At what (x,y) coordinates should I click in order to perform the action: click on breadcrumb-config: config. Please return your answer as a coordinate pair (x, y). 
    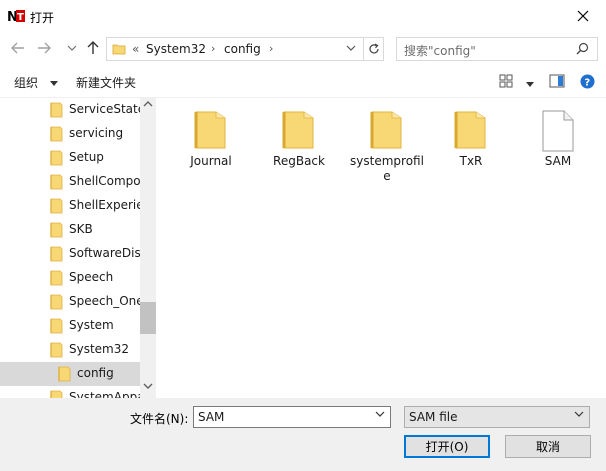
    Looking at the image, I should click on (242, 49).